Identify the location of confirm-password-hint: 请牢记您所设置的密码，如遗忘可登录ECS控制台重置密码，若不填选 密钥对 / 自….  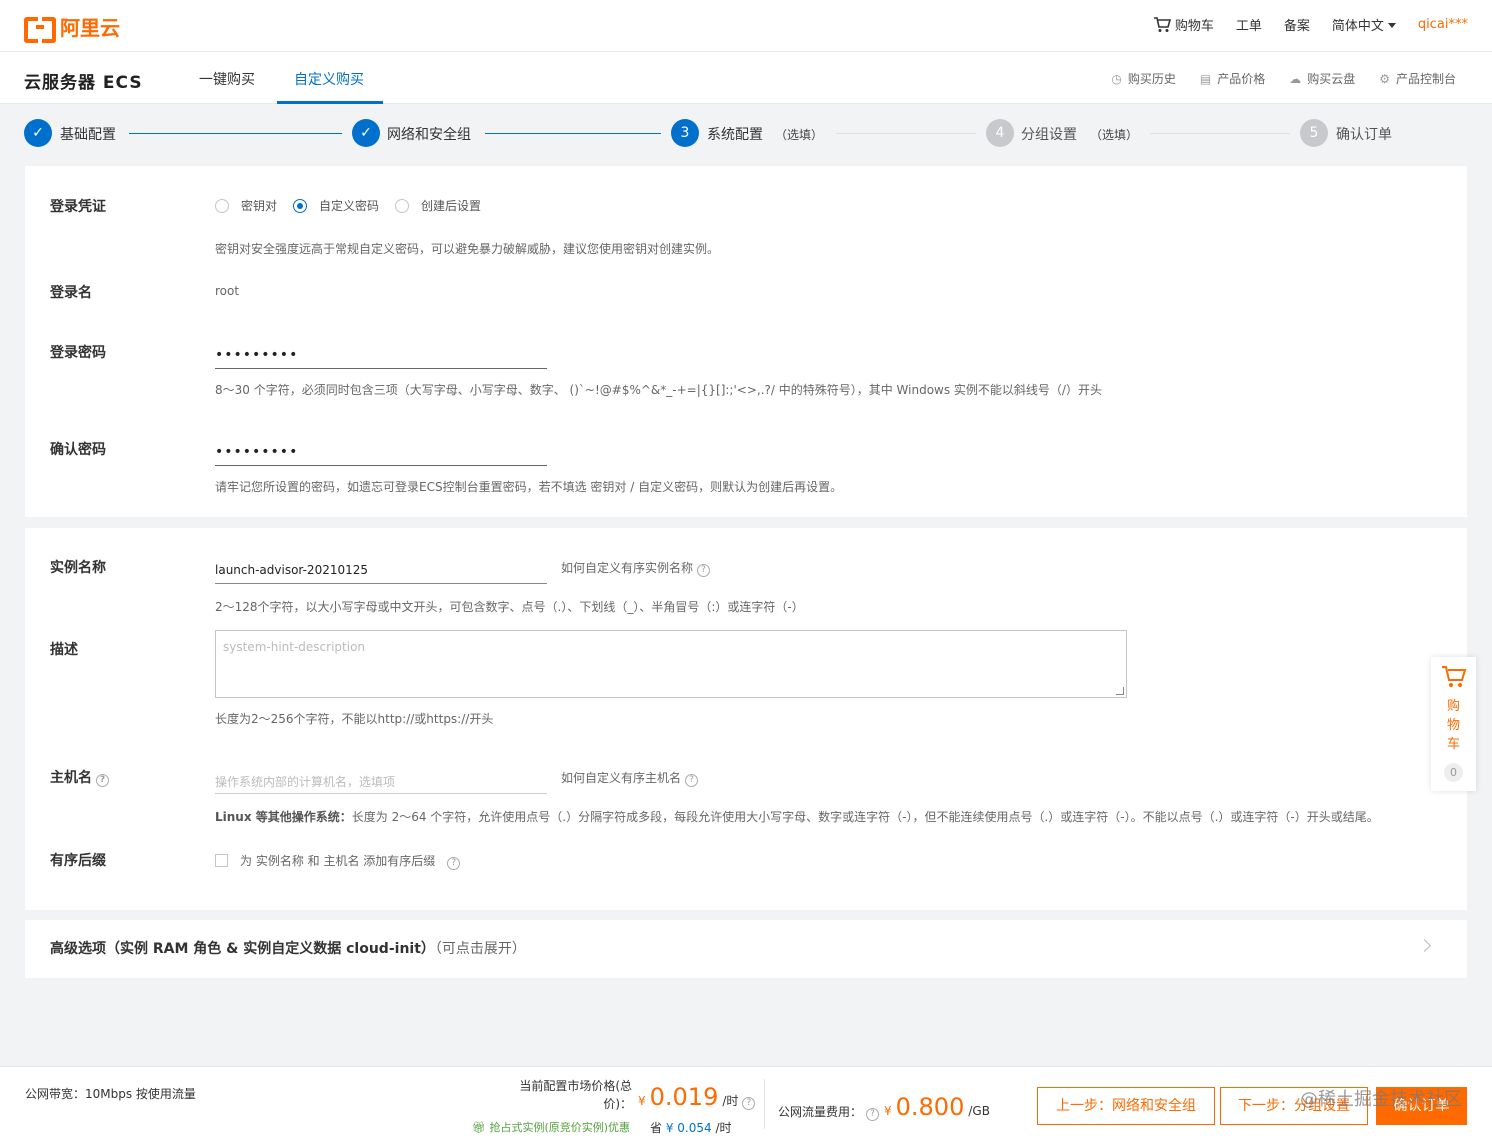
(529, 487).